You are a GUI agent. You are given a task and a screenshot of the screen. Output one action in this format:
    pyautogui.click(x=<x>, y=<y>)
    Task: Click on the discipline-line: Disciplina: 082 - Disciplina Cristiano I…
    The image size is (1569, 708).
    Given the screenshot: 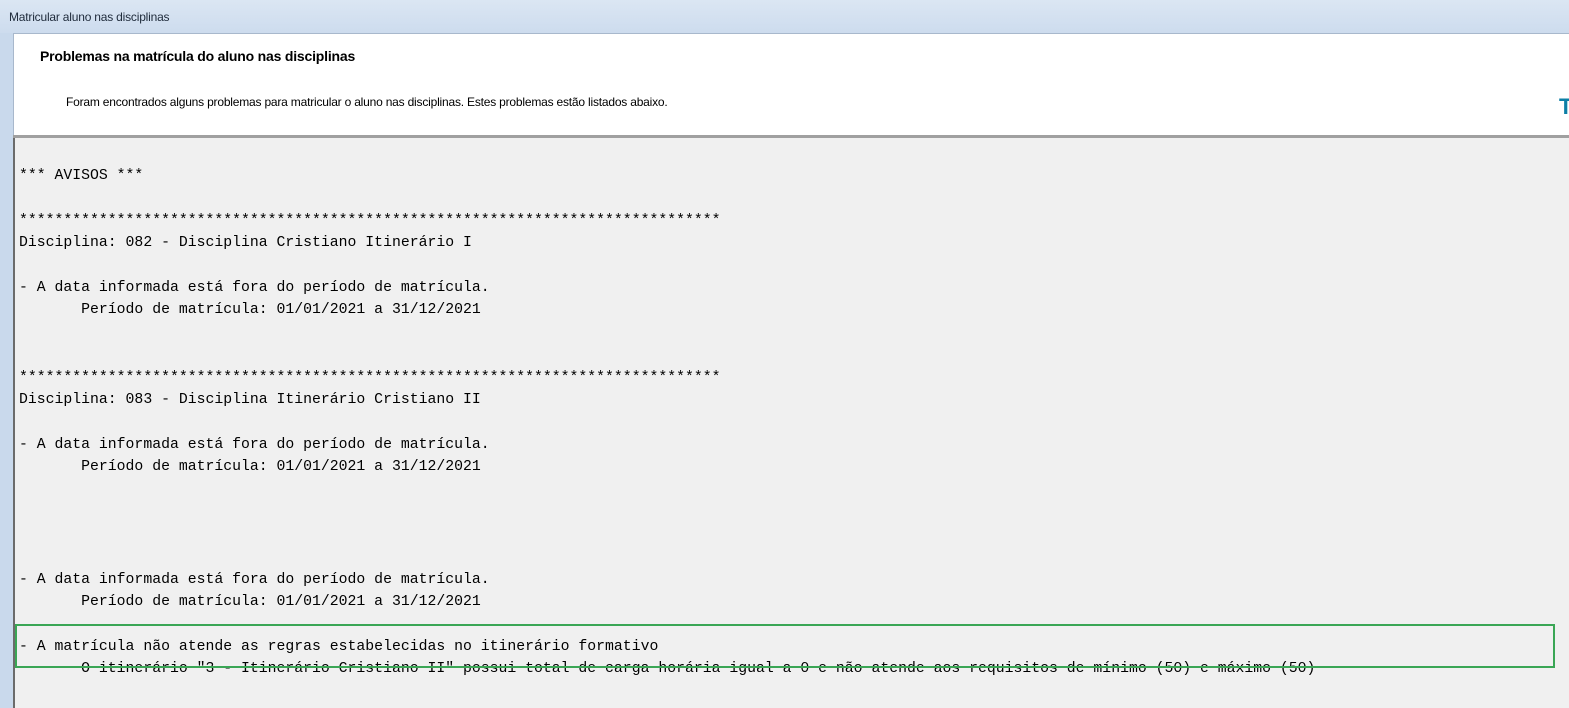 What is the action you would take?
    pyautogui.click(x=245, y=243)
    